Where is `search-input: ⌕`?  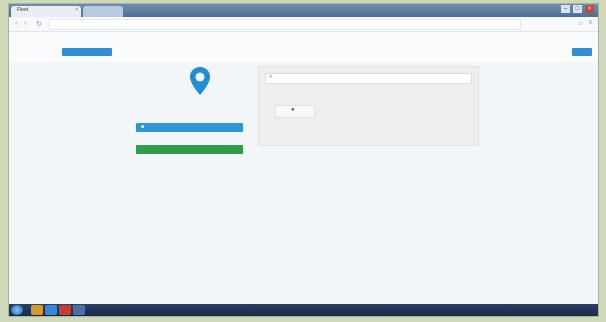
search-input: ⌕ is located at coordinates (368, 78).